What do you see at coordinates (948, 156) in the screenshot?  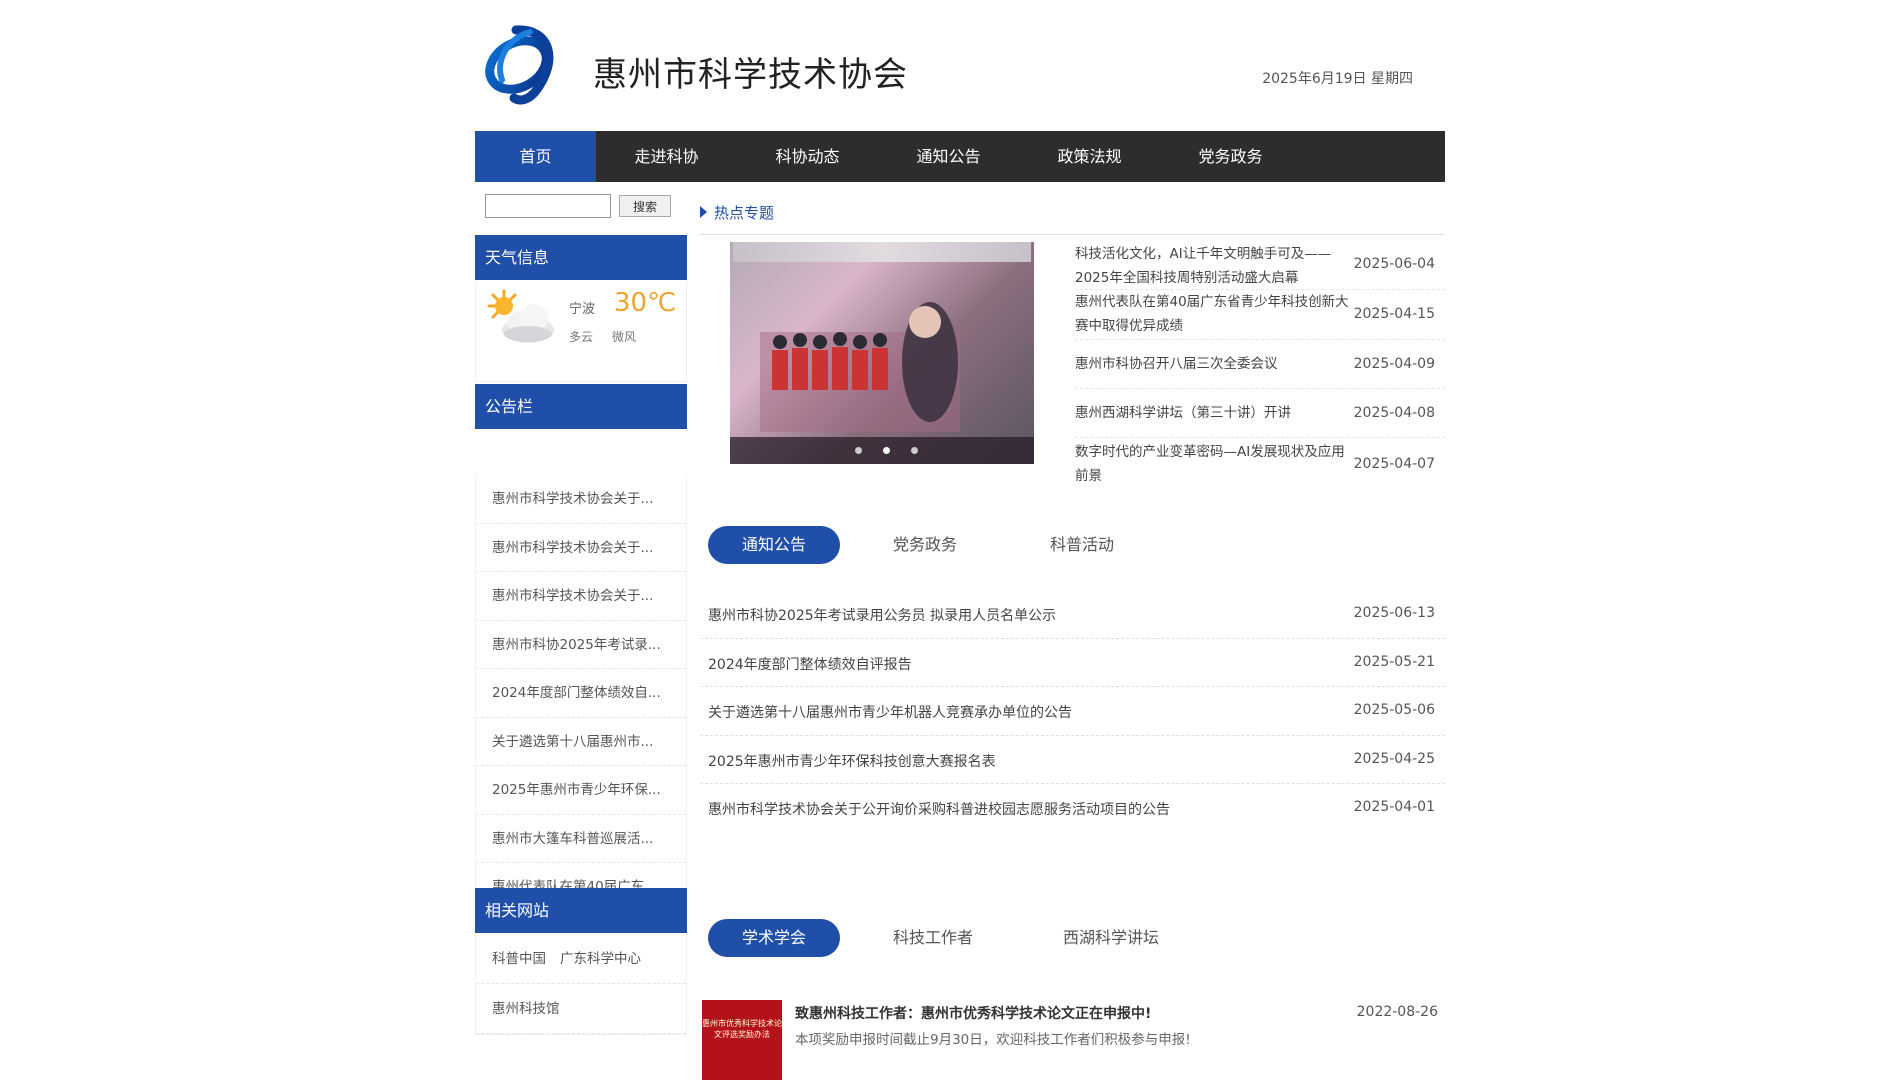 I see `nav-item-notices: 通知公告` at bounding box center [948, 156].